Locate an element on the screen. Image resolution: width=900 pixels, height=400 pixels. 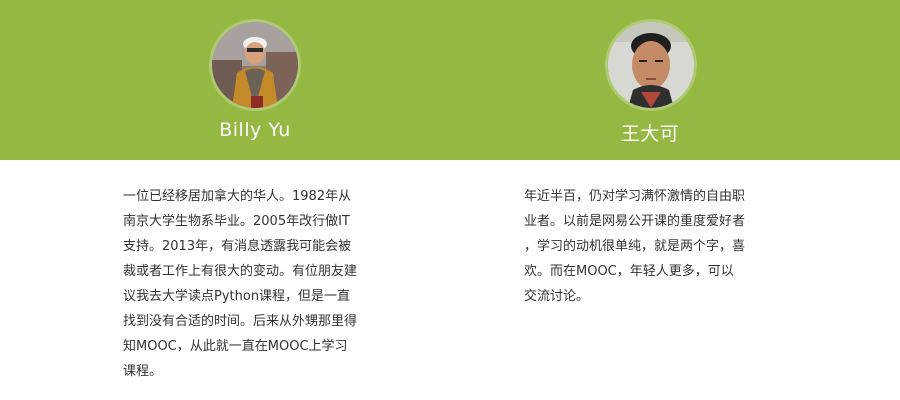
profile-name: Billy Yu is located at coordinates (255, 130).